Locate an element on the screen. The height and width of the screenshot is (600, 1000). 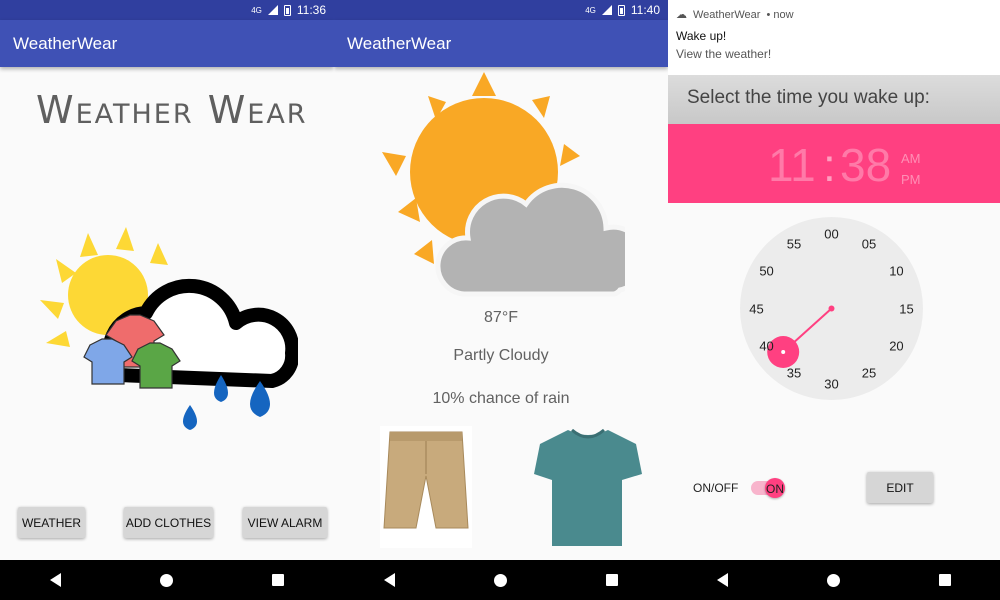
toggle-label: ON/OFF is located at coordinates (716, 488).